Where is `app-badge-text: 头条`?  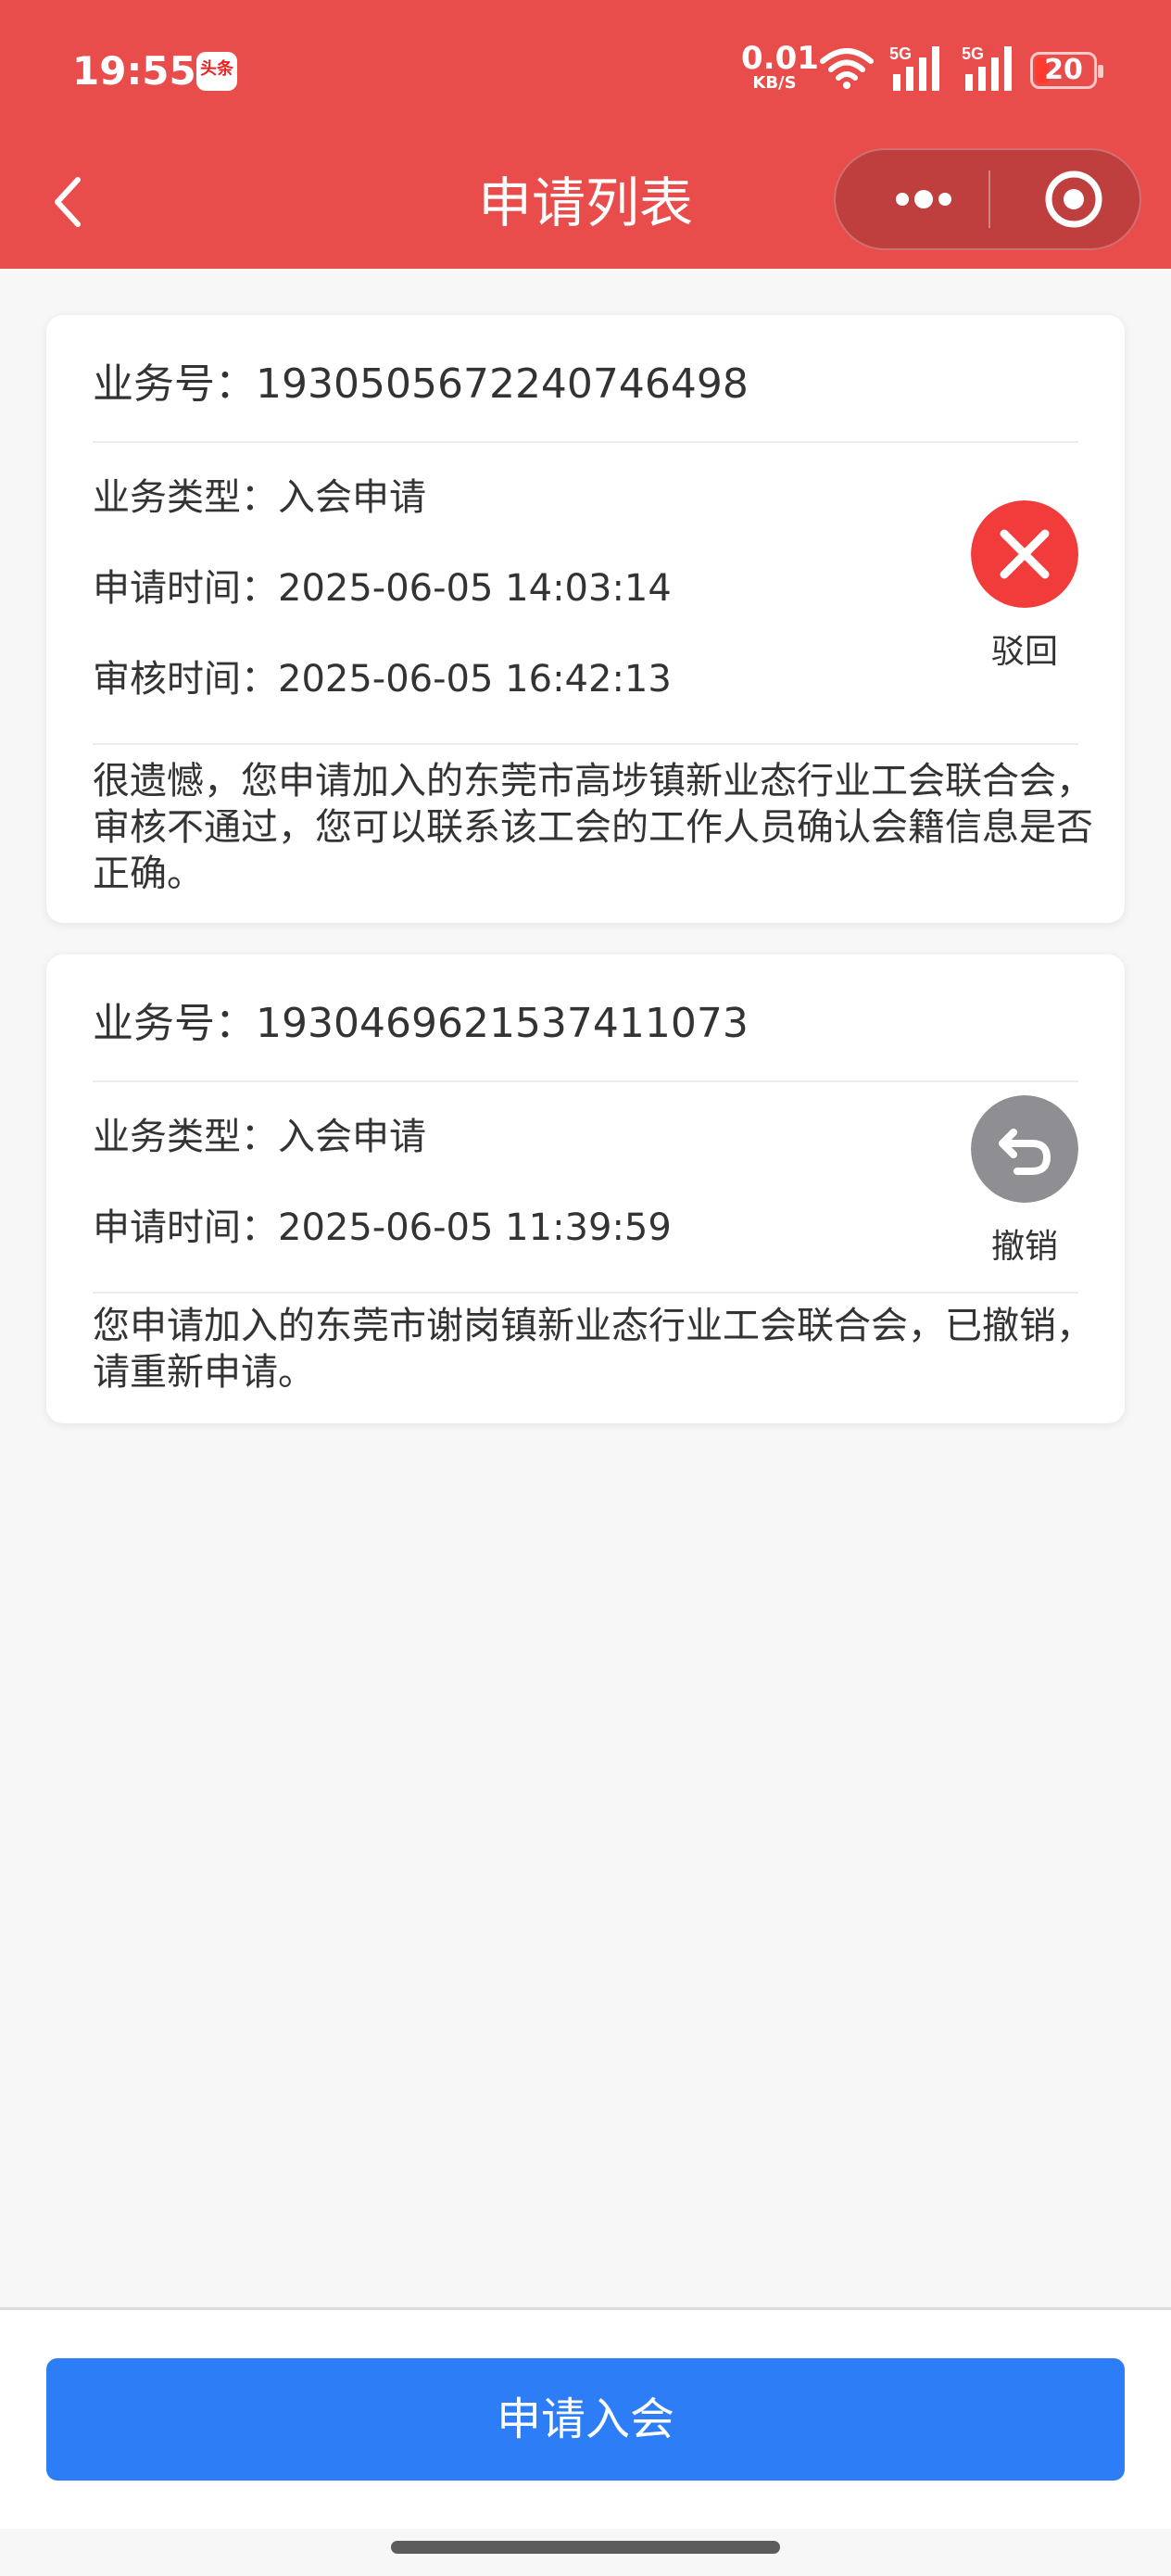 app-badge-text: 头条 is located at coordinates (217, 69).